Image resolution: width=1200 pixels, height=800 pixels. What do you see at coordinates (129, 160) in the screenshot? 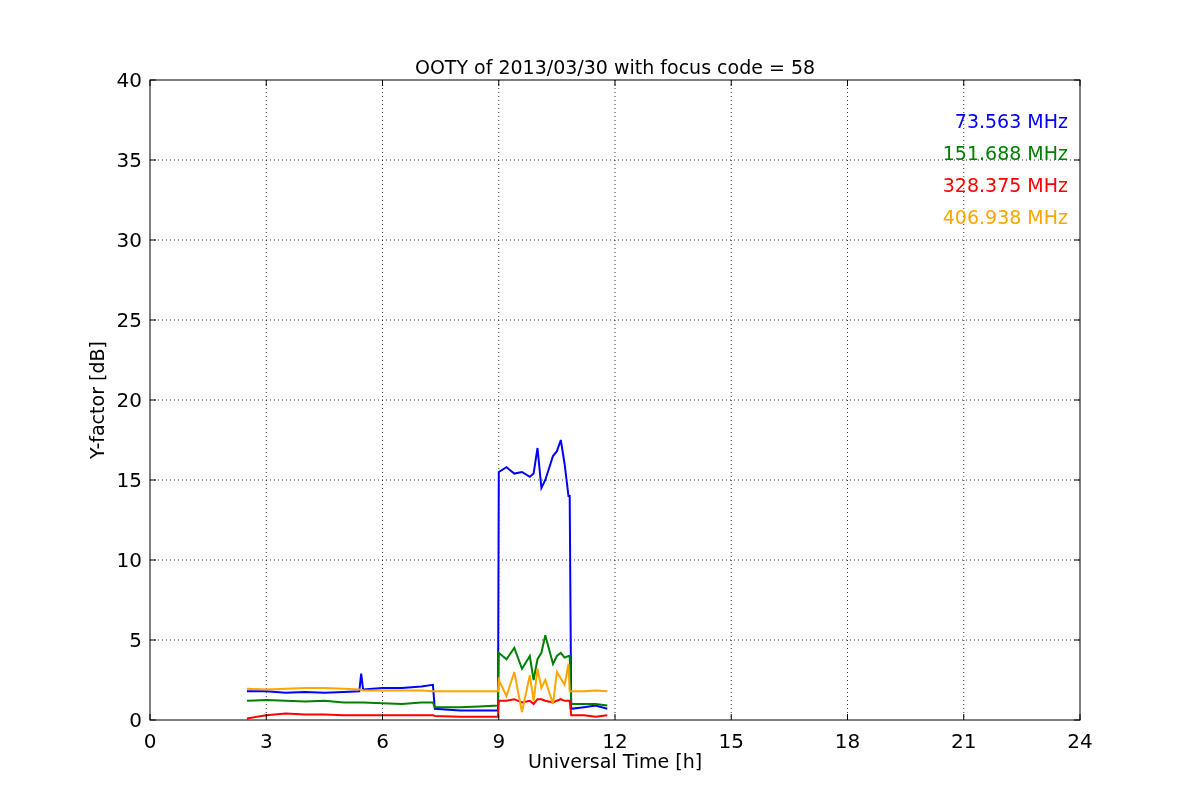
I see `y-tick-label: 35` at bounding box center [129, 160].